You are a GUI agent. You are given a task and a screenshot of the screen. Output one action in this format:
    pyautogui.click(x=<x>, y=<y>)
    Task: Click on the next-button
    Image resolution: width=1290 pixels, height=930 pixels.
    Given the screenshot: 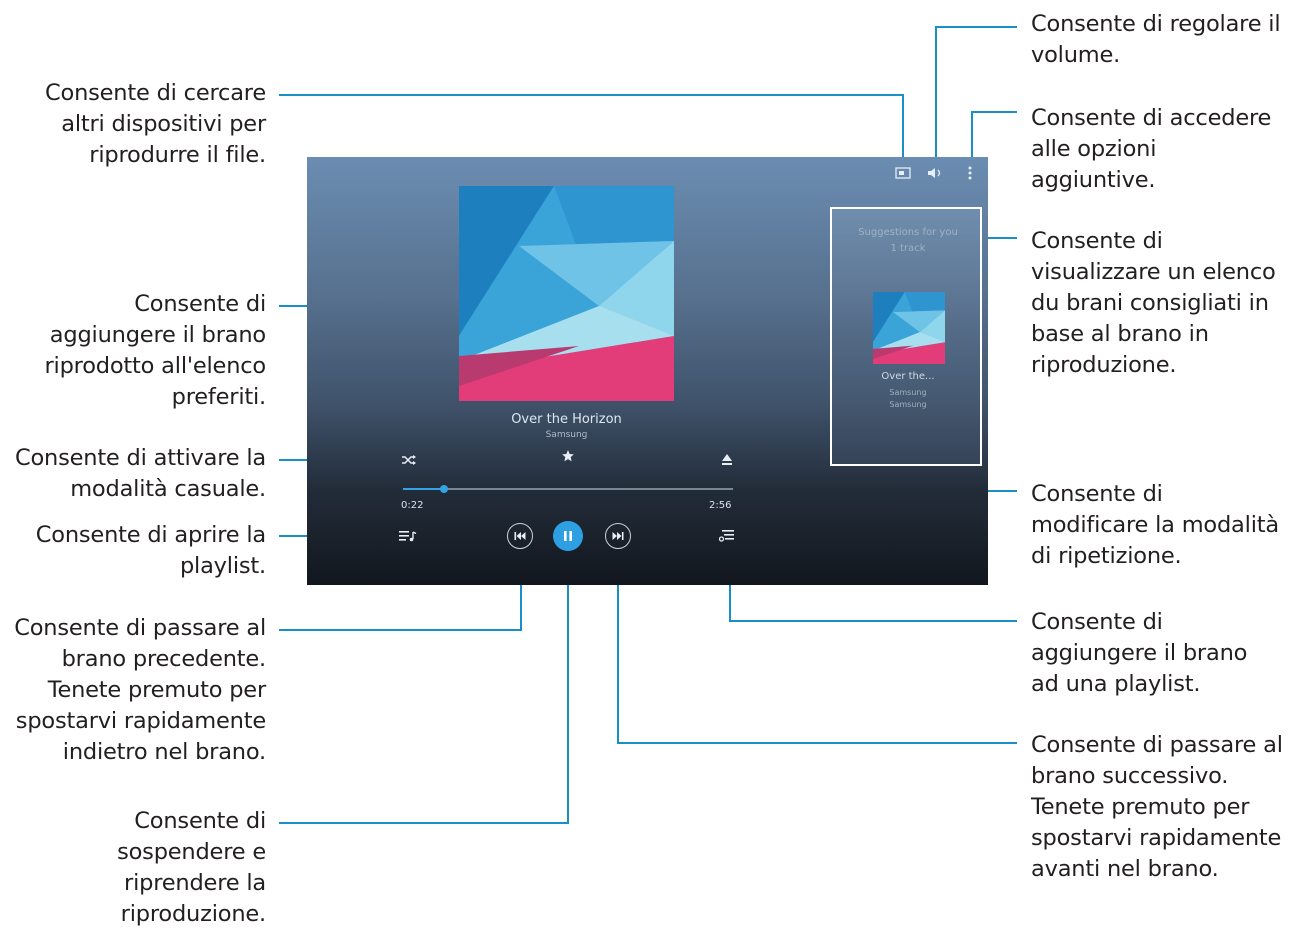 What is the action you would take?
    pyautogui.click(x=618, y=536)
    